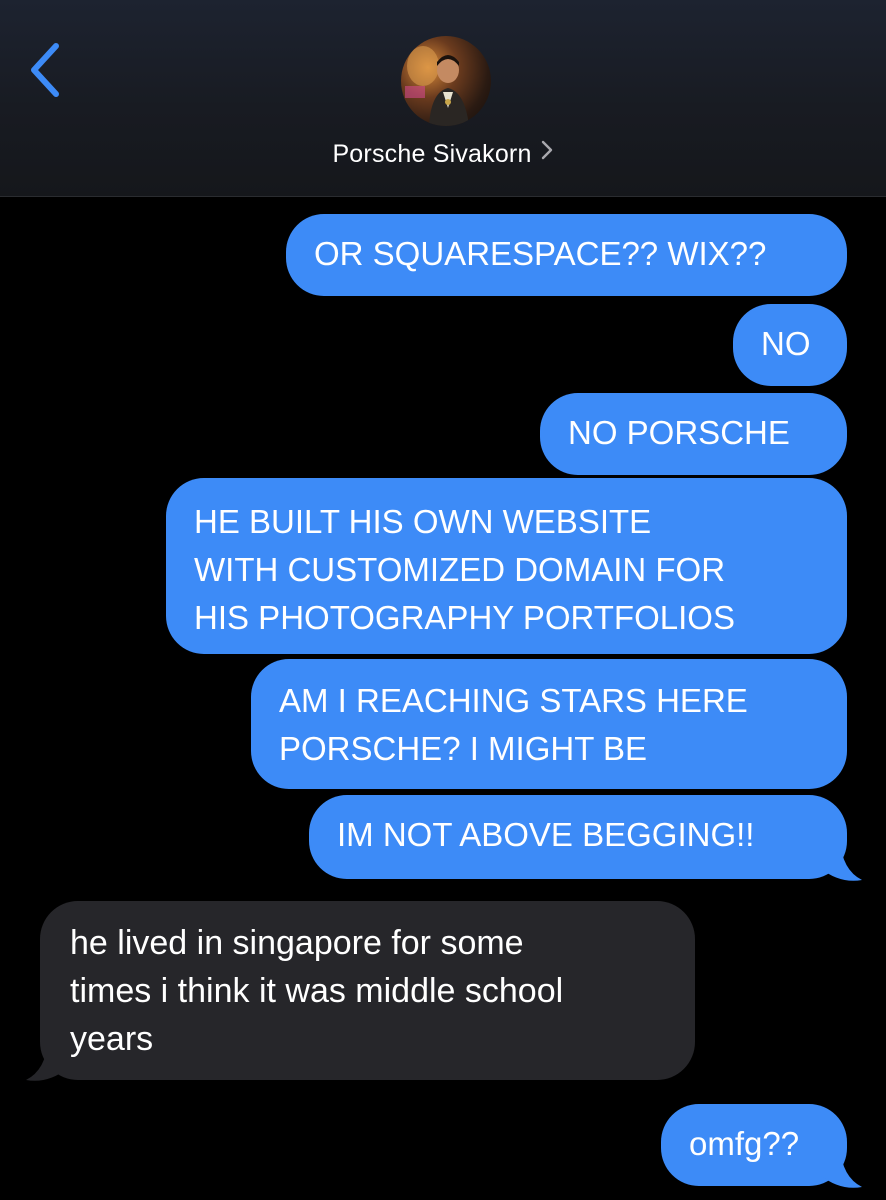  Describe the element at coordinates (46, 70) in the screenshot. I see `chevron-left-icon` at that location.